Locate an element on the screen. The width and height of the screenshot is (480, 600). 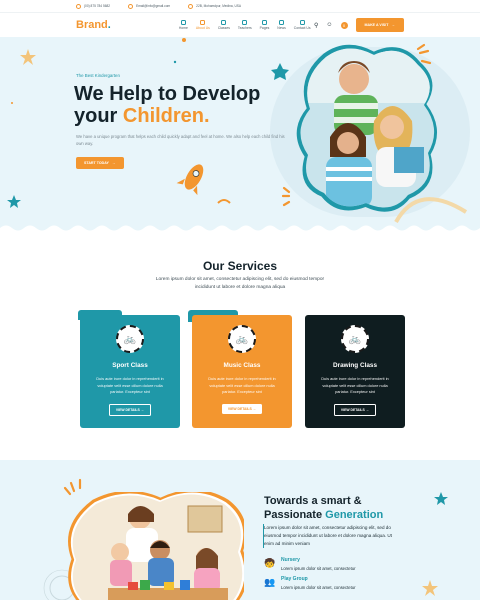
nav-label: Home is located at coordinates (183, 28).